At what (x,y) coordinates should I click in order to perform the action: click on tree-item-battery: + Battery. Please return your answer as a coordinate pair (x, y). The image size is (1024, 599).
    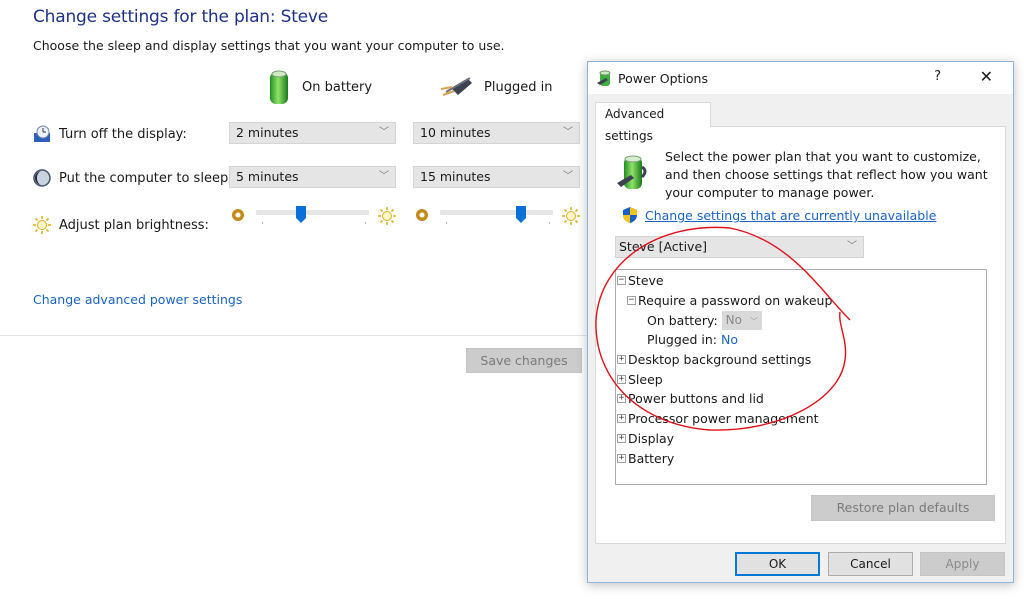
    Looking at the image, I should click on (801, 458).